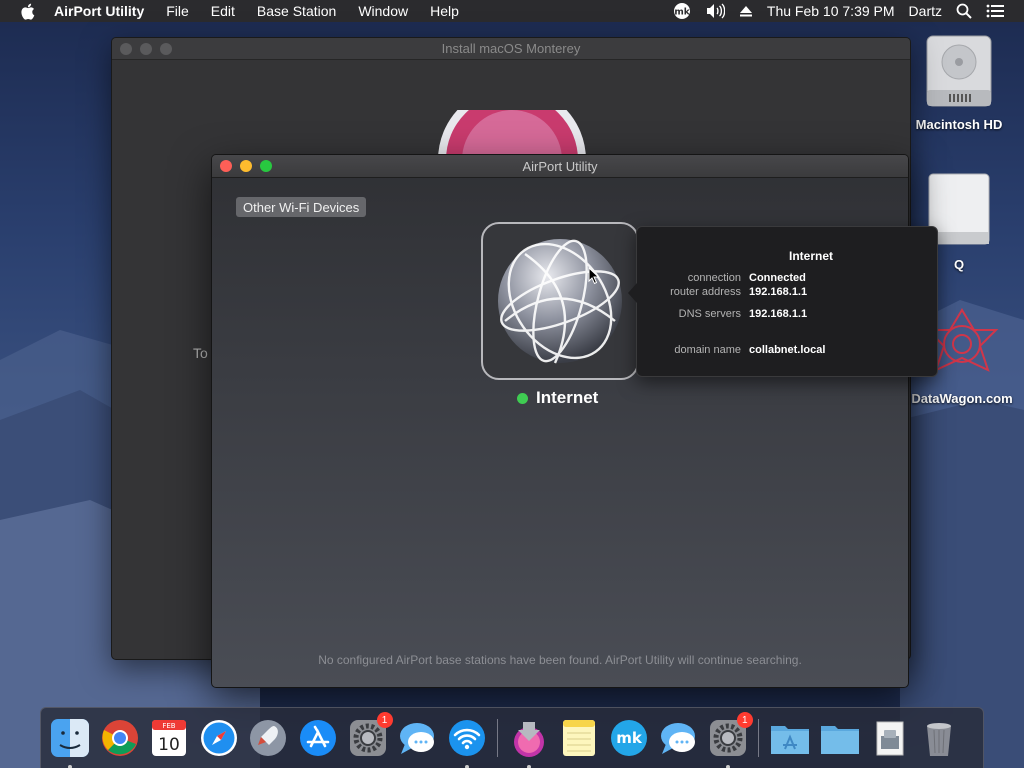  I want to click on mouse-cursor-icon, so click(594, 276).